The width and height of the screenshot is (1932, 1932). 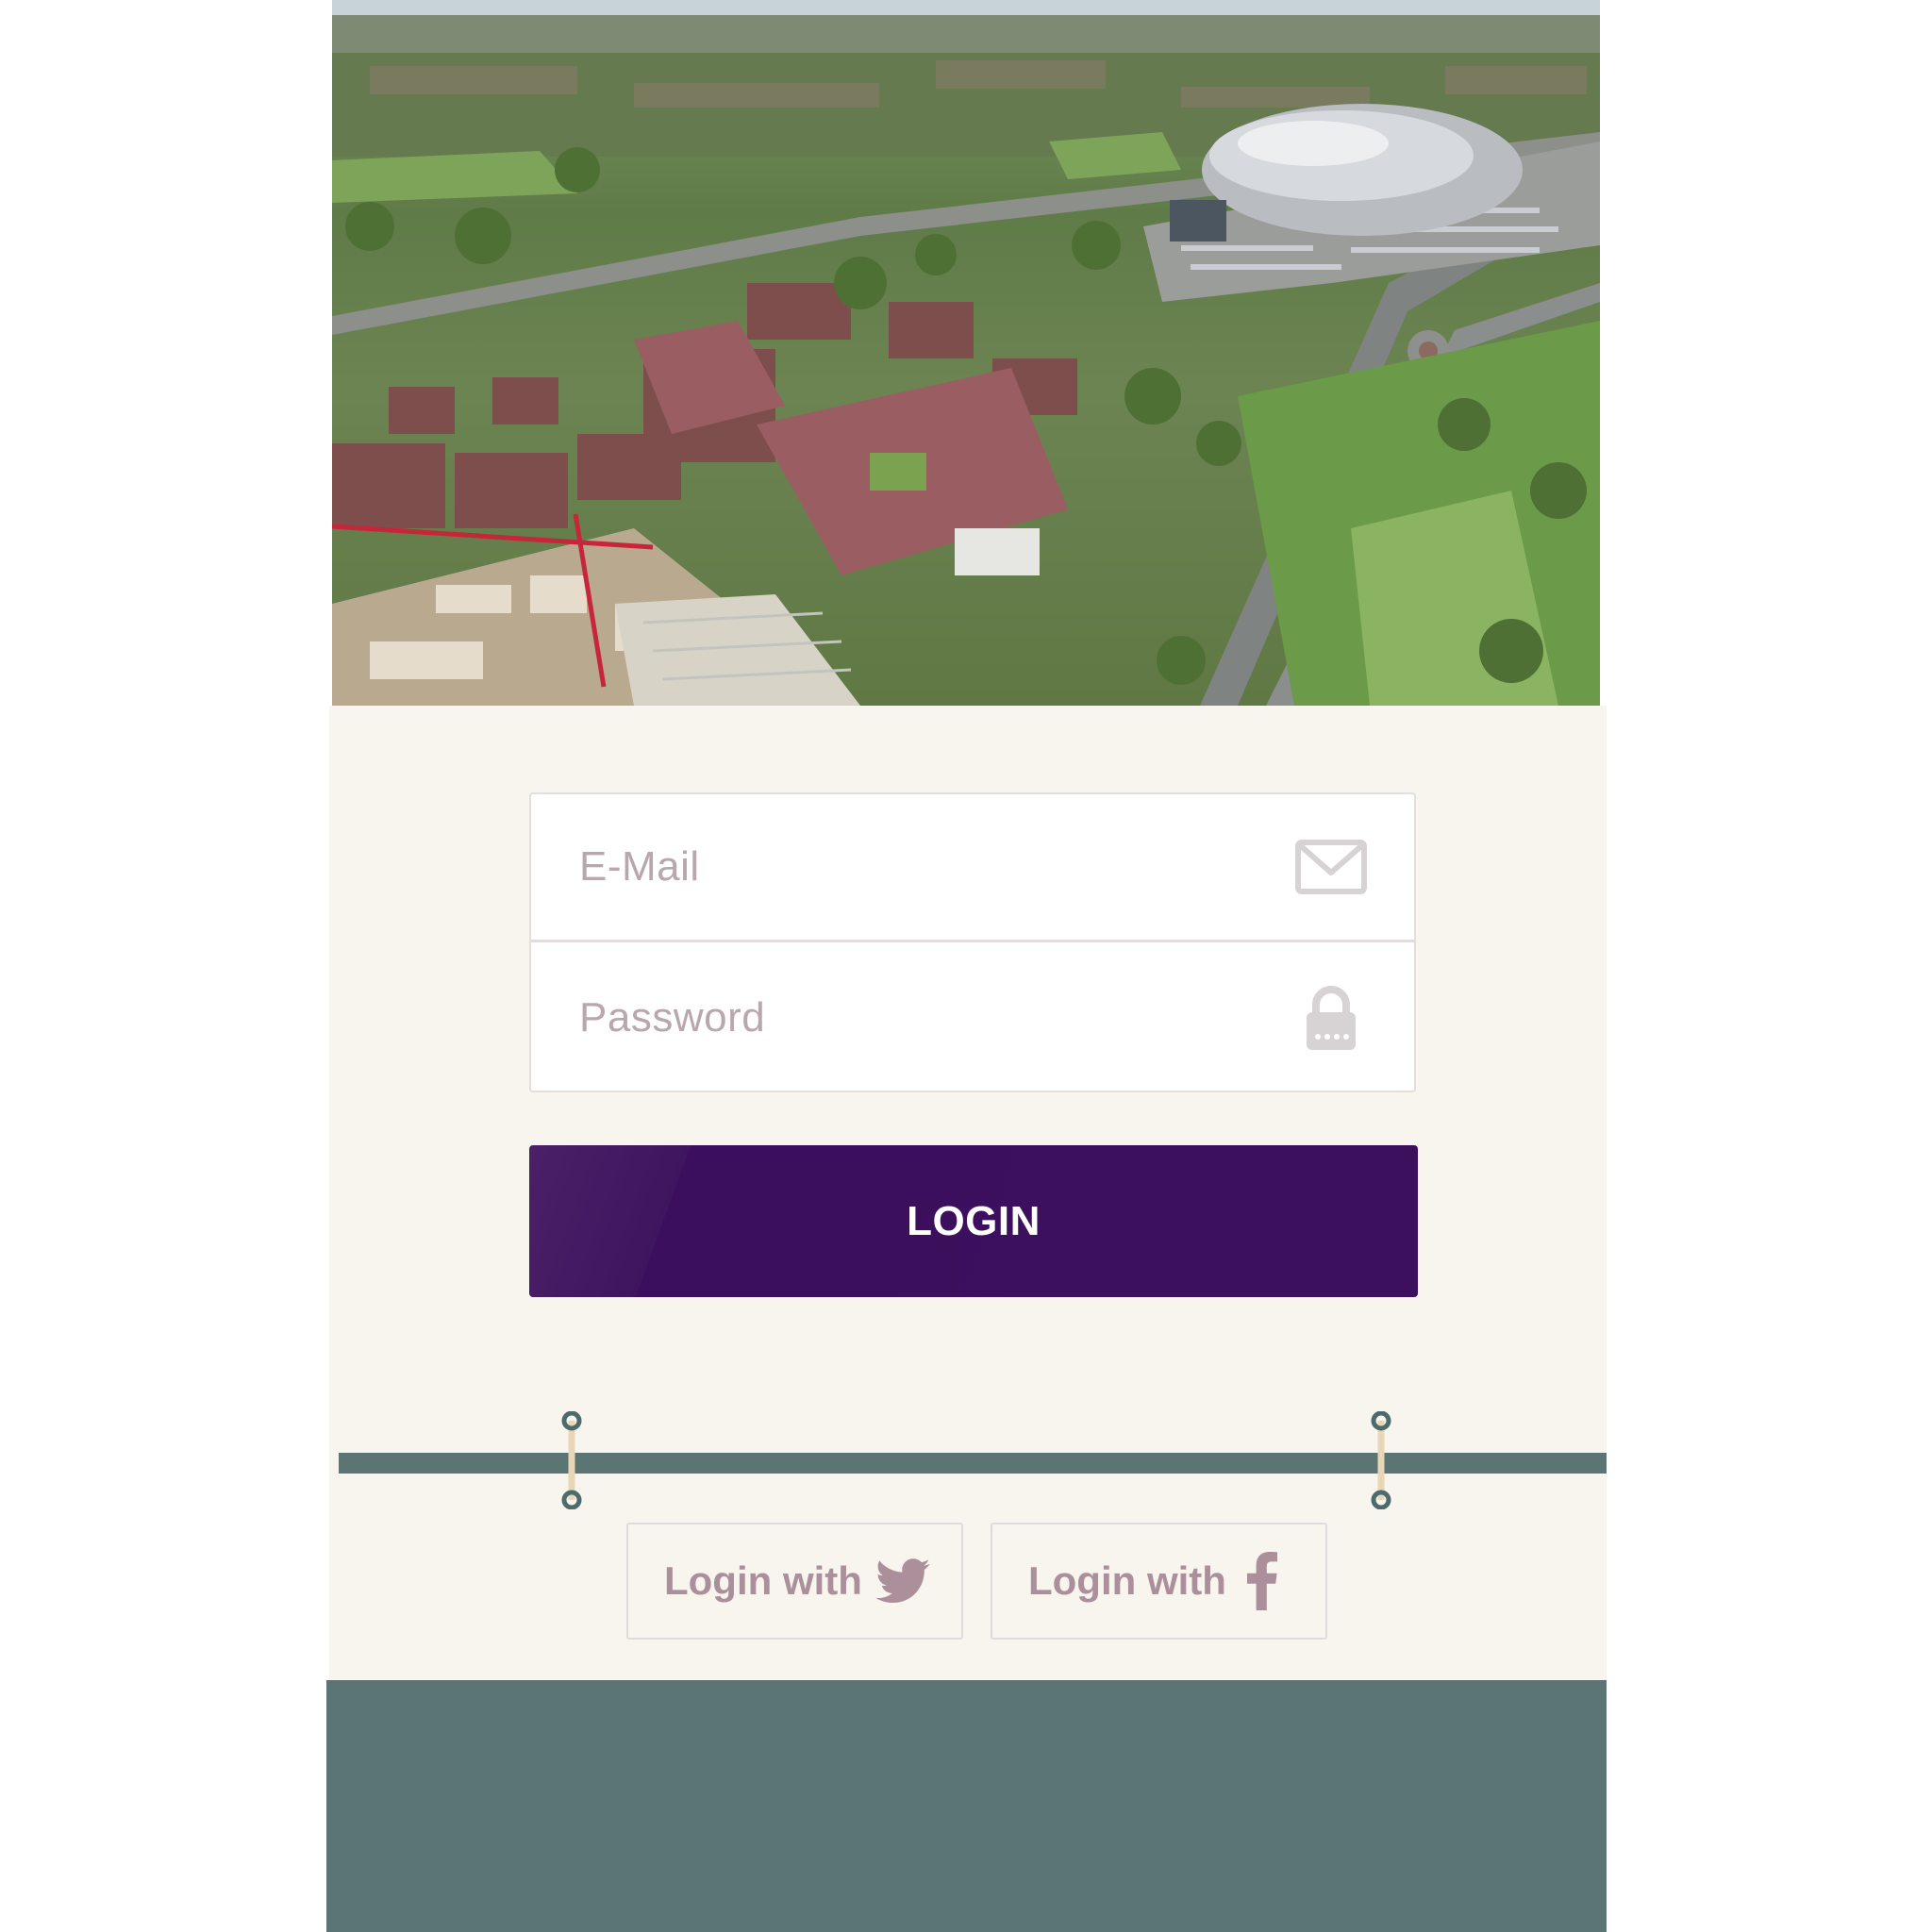 What do you see at coordinates (972, 868) in the screenshot?
I see `email-field: E-Mail` at bounding box center [972, 868].